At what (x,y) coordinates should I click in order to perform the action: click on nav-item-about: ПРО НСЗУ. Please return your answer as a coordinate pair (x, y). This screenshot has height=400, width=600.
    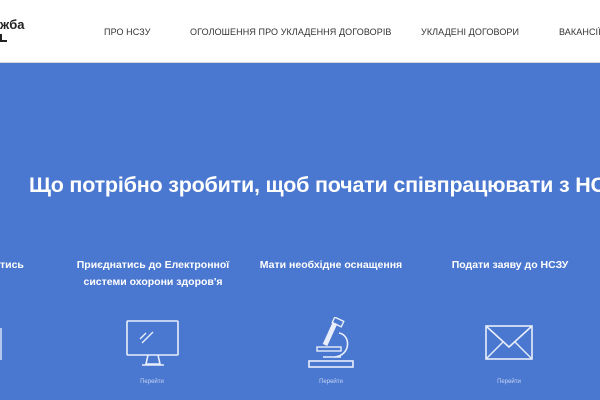
    Looking at the image, I should click on (127, 32).